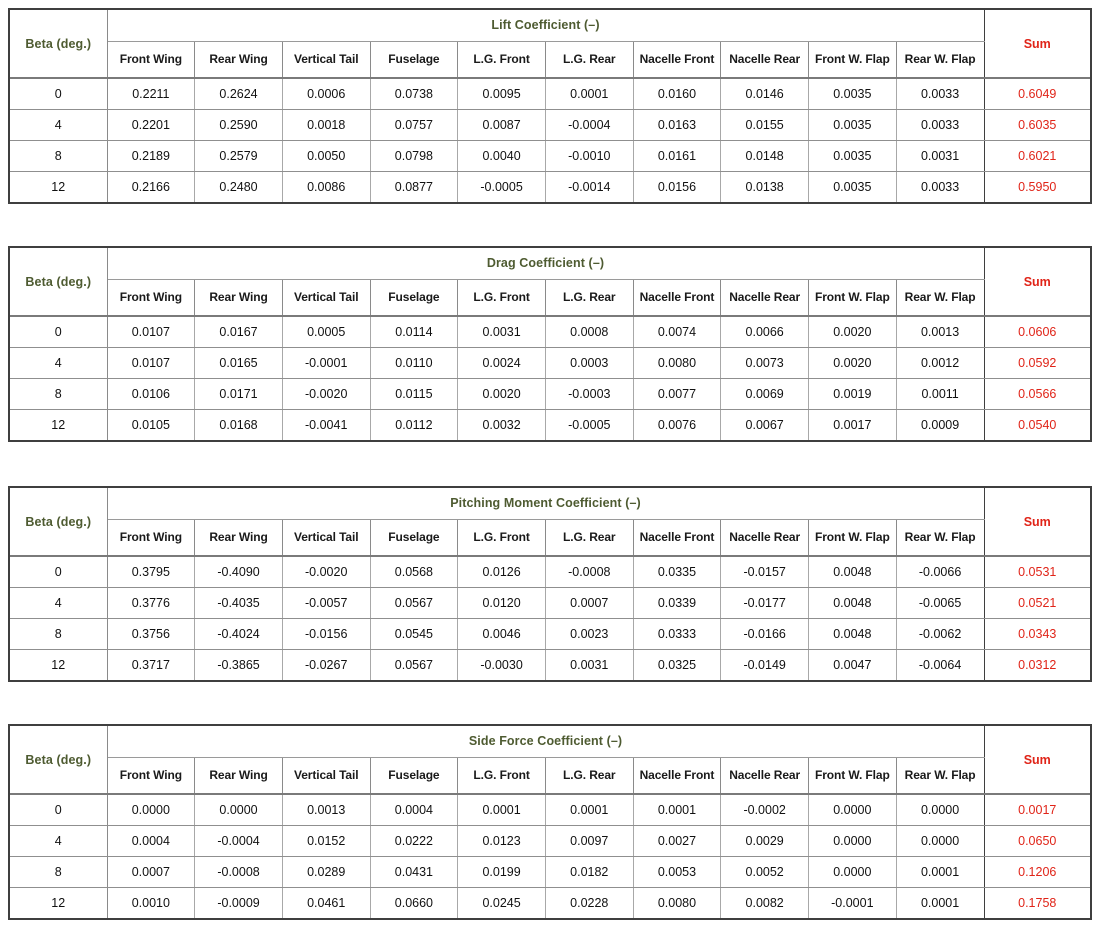 The image size is (1100, 934). I want to click on column-header-vertical-tail: Vertical Tail, so click(326, 776).